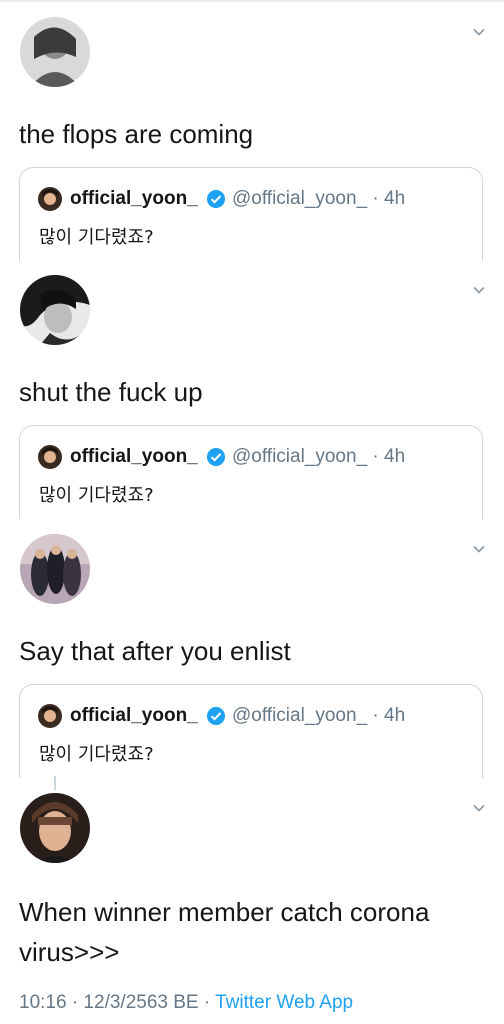 This screenshot has height=1024, width=504. What do you see at coordinates (224, 912) in the screenshot?
I see `tweet-text-line-1: When winner member catch corona` at bounding box center [224, 912].